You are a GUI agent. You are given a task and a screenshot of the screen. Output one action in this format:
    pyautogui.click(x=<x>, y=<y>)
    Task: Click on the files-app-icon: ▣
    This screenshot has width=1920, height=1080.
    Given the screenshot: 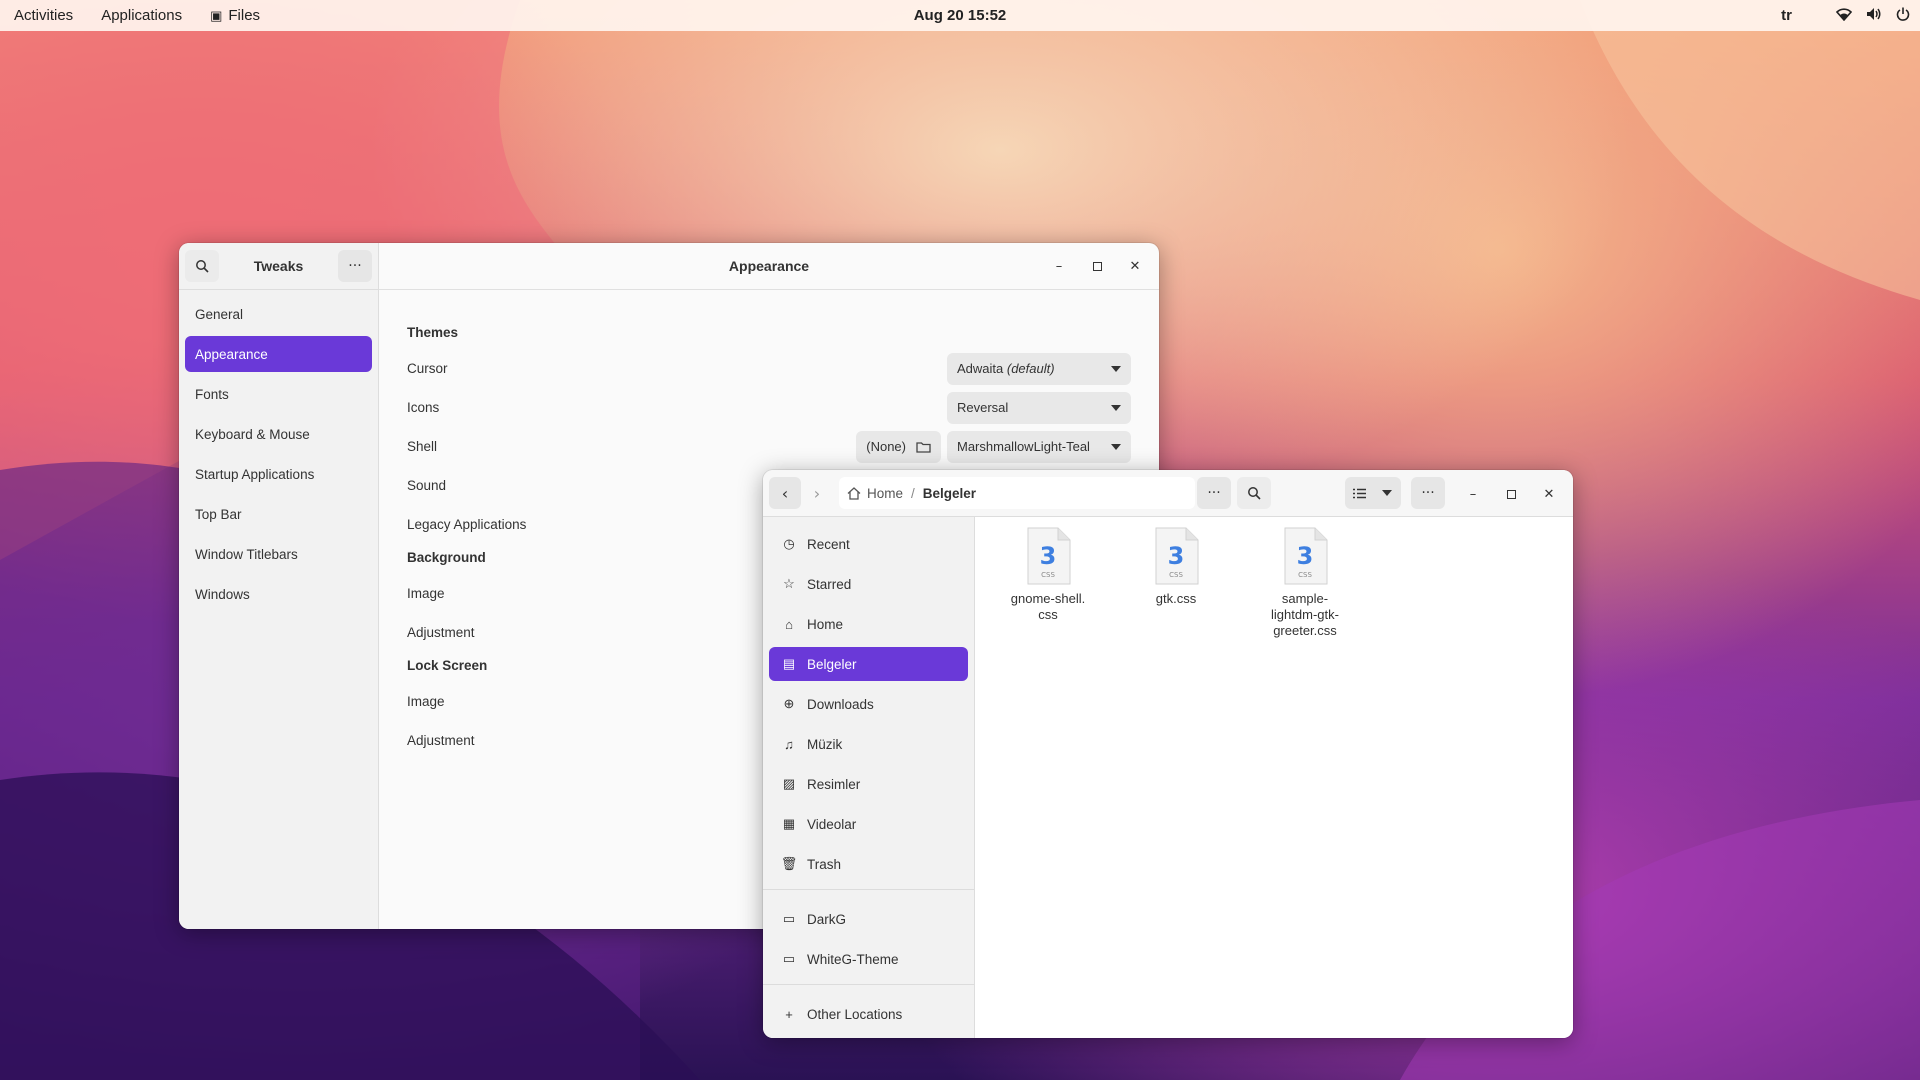 What is the action you would take?
    pyautogui.click(x=216, y=15)
    